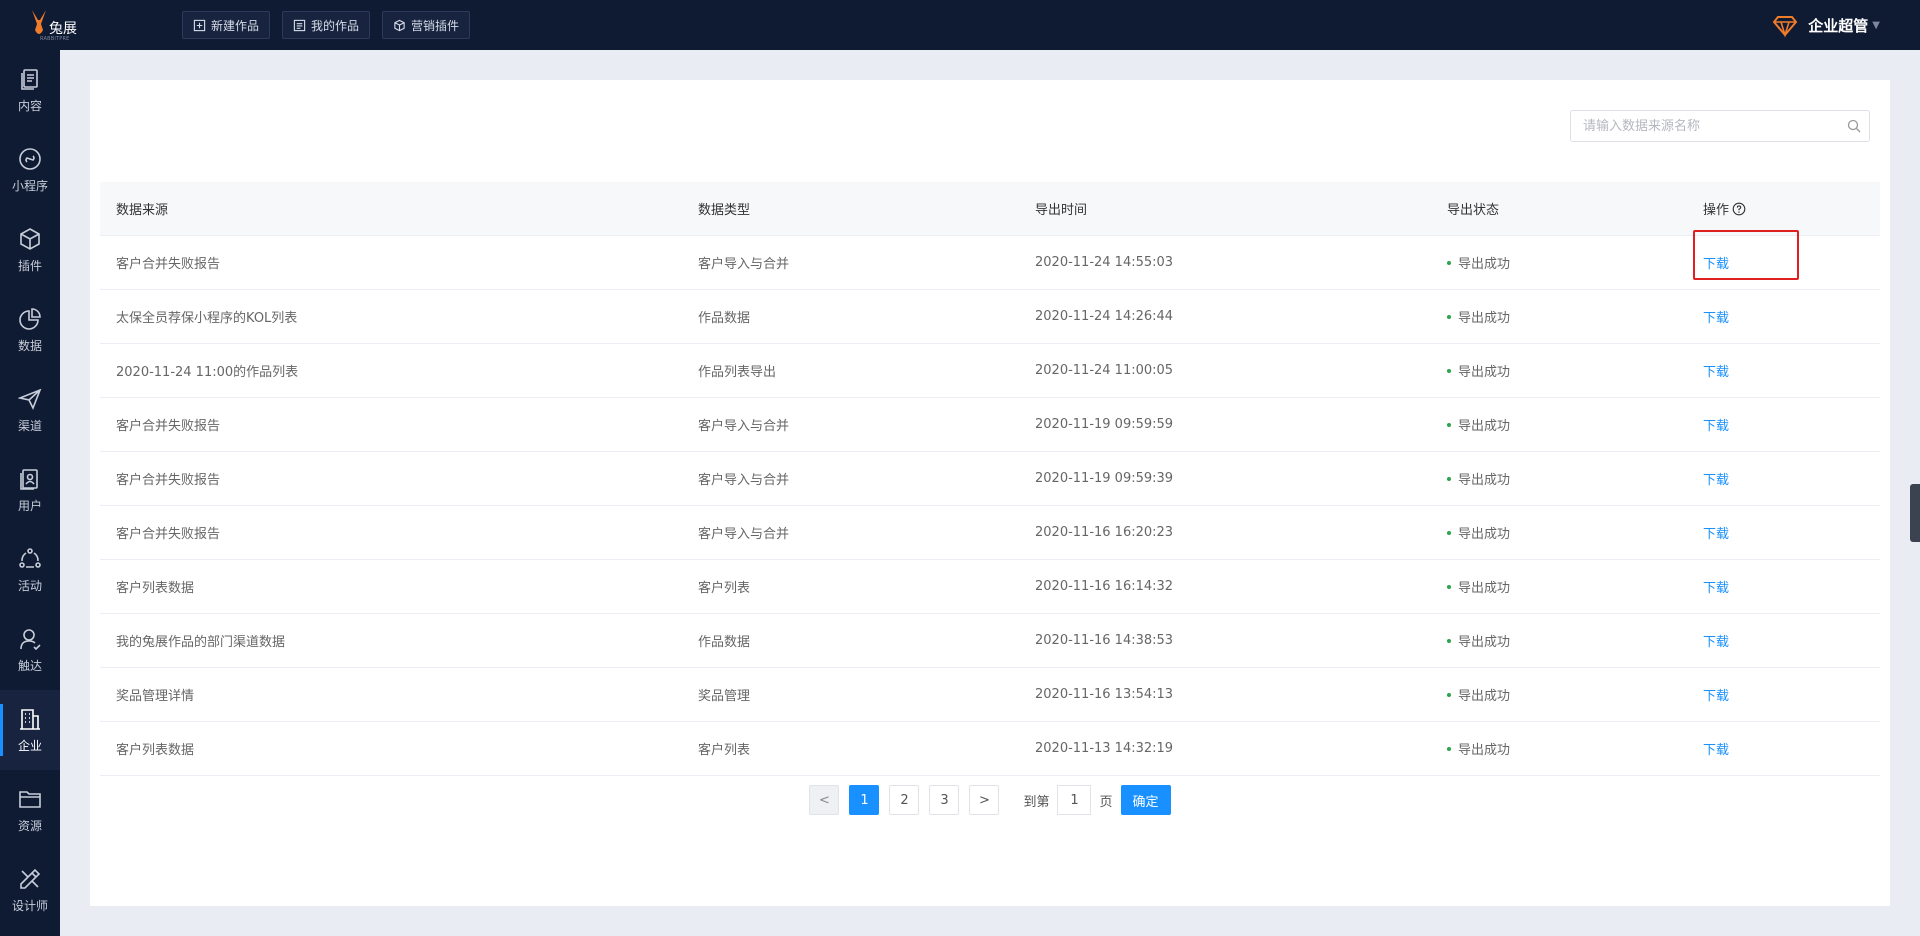  Describe the element at coordinates (30, 878) in the screenshot. I see `designer-icon` at that location.